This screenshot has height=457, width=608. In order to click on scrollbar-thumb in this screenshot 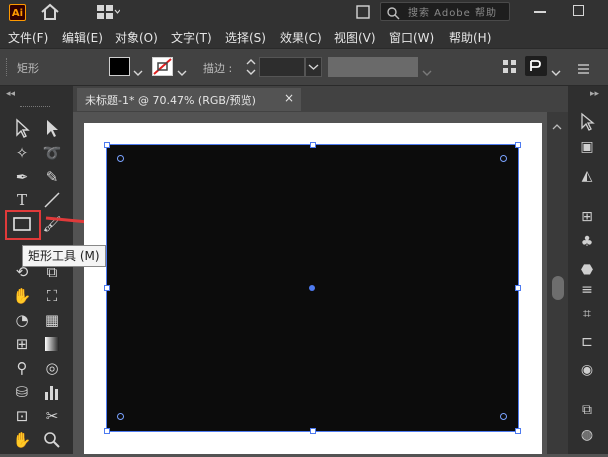, I will do `click(558, 288)`.